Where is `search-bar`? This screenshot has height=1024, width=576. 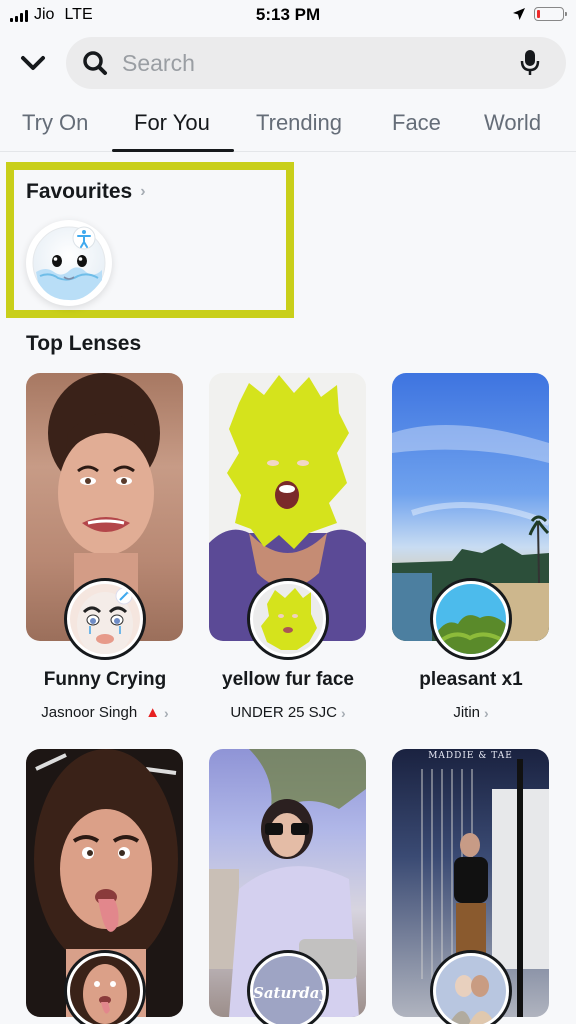
search-bar is located at coordinates (316, 63).